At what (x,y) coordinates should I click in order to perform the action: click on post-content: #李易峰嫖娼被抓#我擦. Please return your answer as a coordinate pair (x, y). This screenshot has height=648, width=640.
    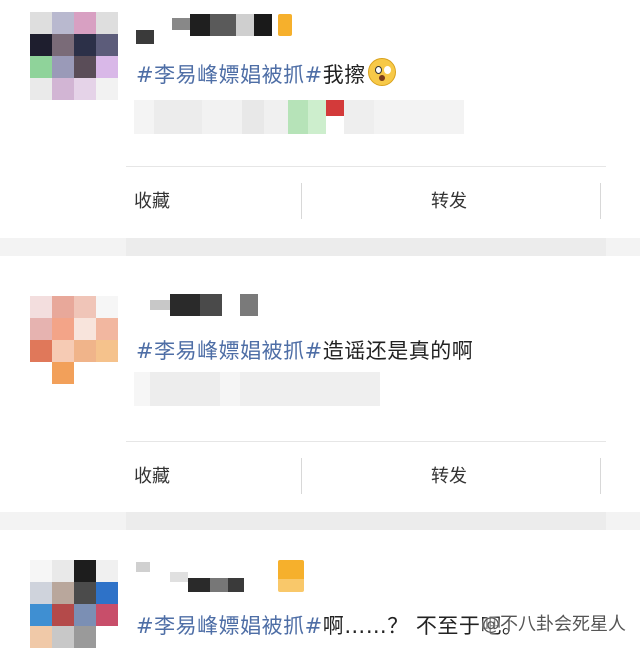
    Looking at the image, I should click on (266, 73).